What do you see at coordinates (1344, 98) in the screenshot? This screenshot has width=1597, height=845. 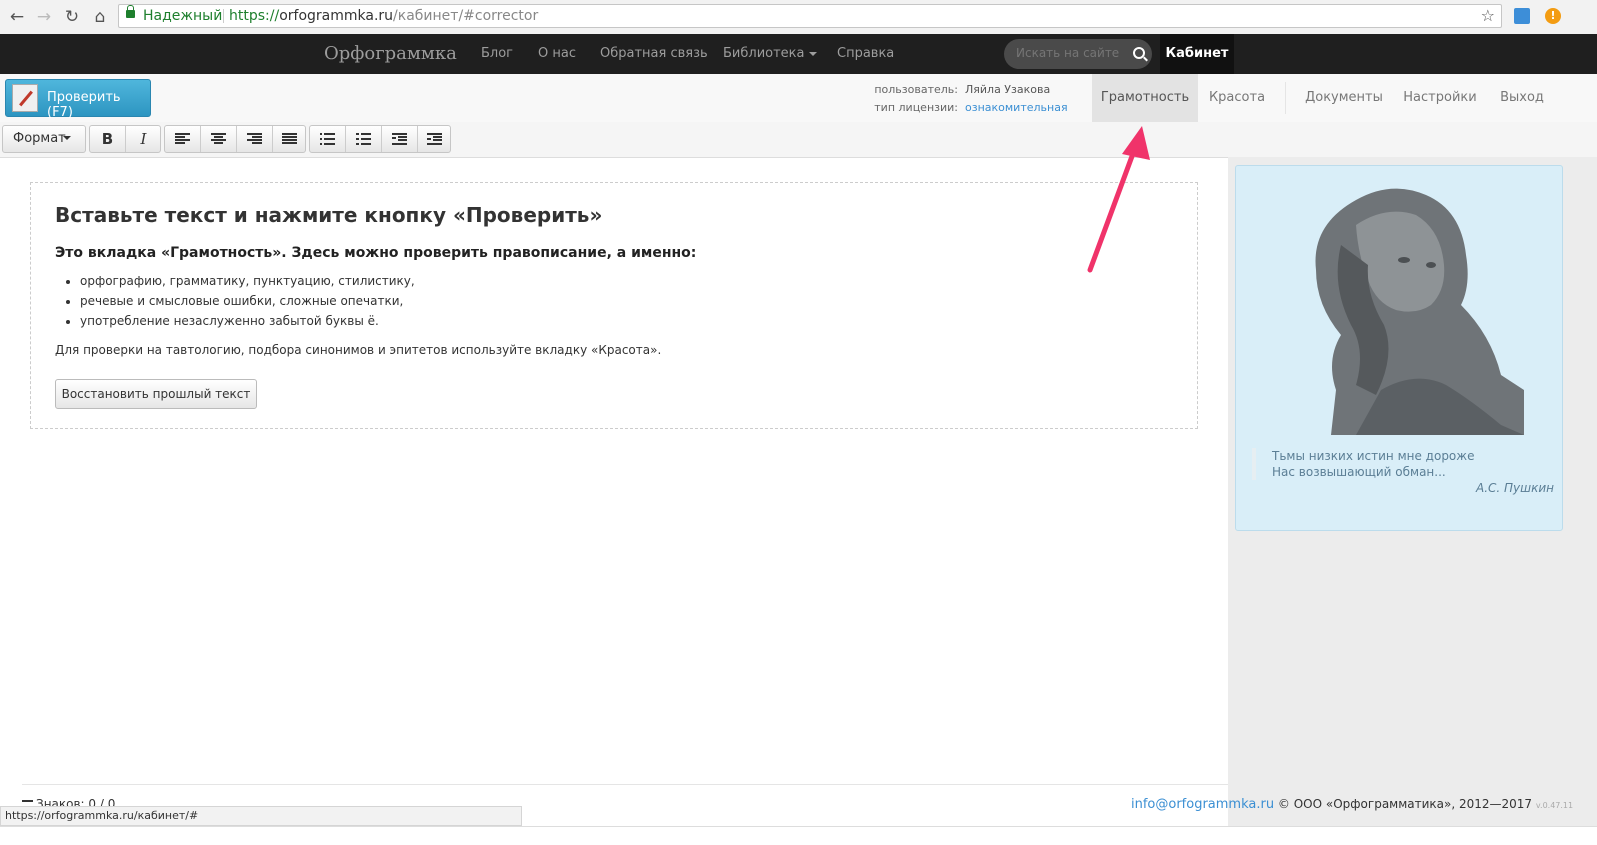 I see `tab-documents: Документы` at bounding box center [1344, 98].